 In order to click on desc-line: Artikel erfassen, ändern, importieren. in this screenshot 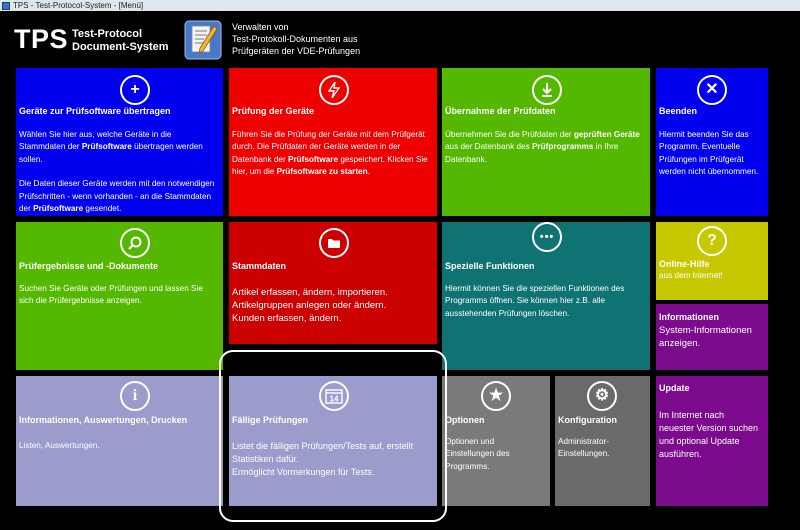, I will do `click(310, 292)`.